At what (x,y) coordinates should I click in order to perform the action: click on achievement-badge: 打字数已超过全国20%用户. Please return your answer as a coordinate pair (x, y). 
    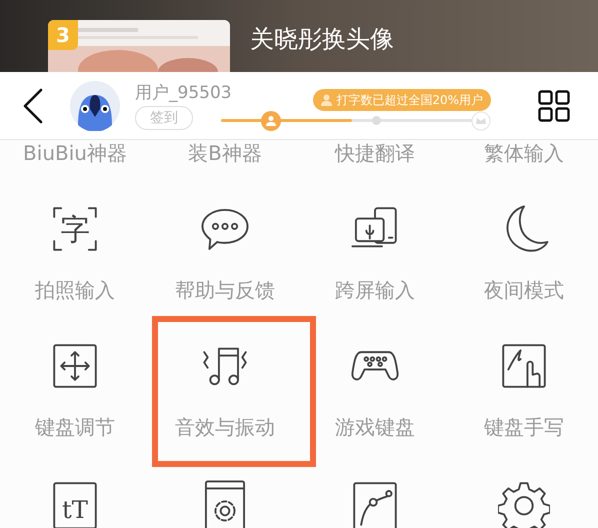
    Looking at the image, I should click on (402, 100).